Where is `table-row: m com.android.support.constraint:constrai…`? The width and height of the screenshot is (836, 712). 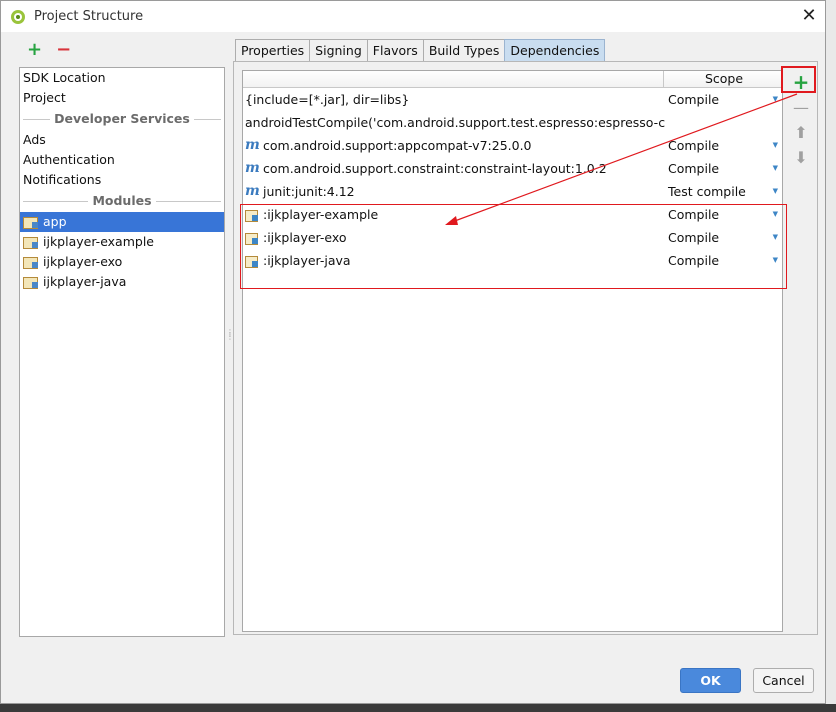 table-row: m com.android.support.constraint:constrai… is located at coordinates (512, 168).